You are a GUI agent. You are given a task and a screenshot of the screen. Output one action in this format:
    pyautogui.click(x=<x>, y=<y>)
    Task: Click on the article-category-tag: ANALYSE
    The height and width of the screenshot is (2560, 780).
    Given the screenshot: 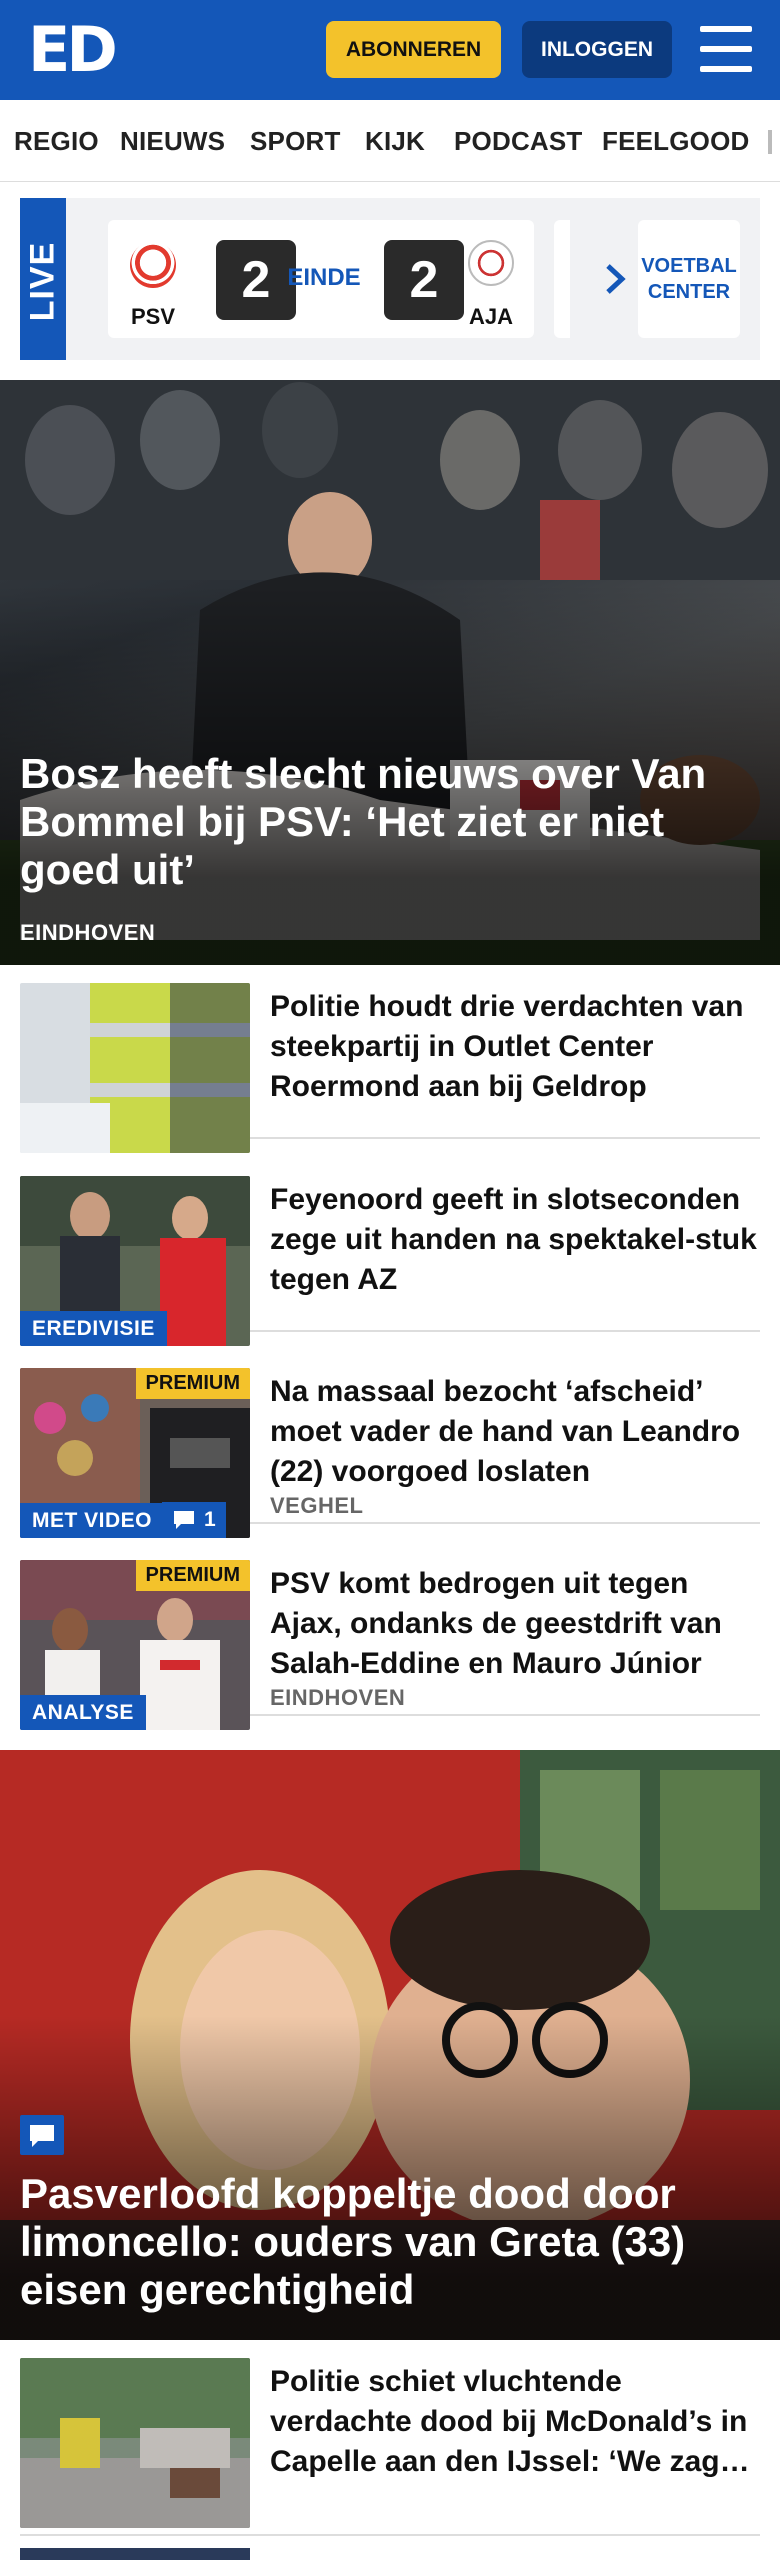 What is the action you would take?
    pyautogui.click(x=83, y=1712)
    